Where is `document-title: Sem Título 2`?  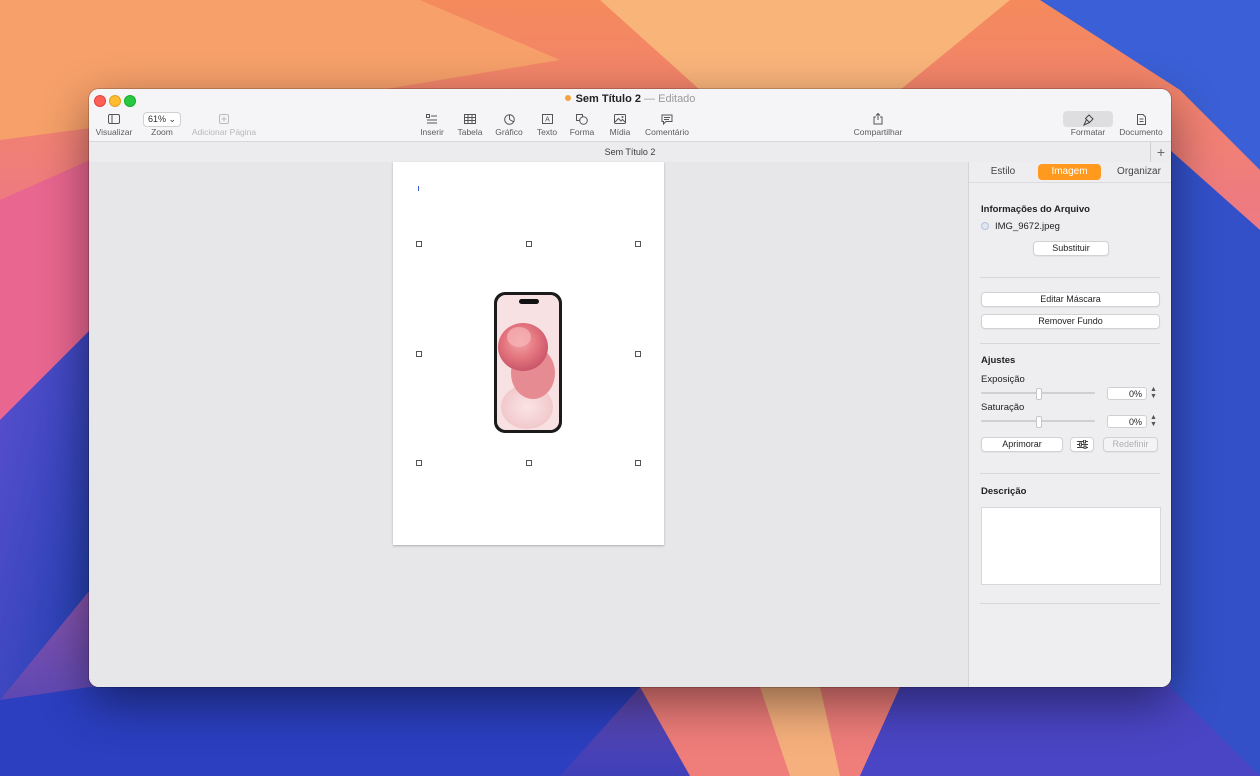 document-title: Sem Título 2 is located at coordinates (608, 99).